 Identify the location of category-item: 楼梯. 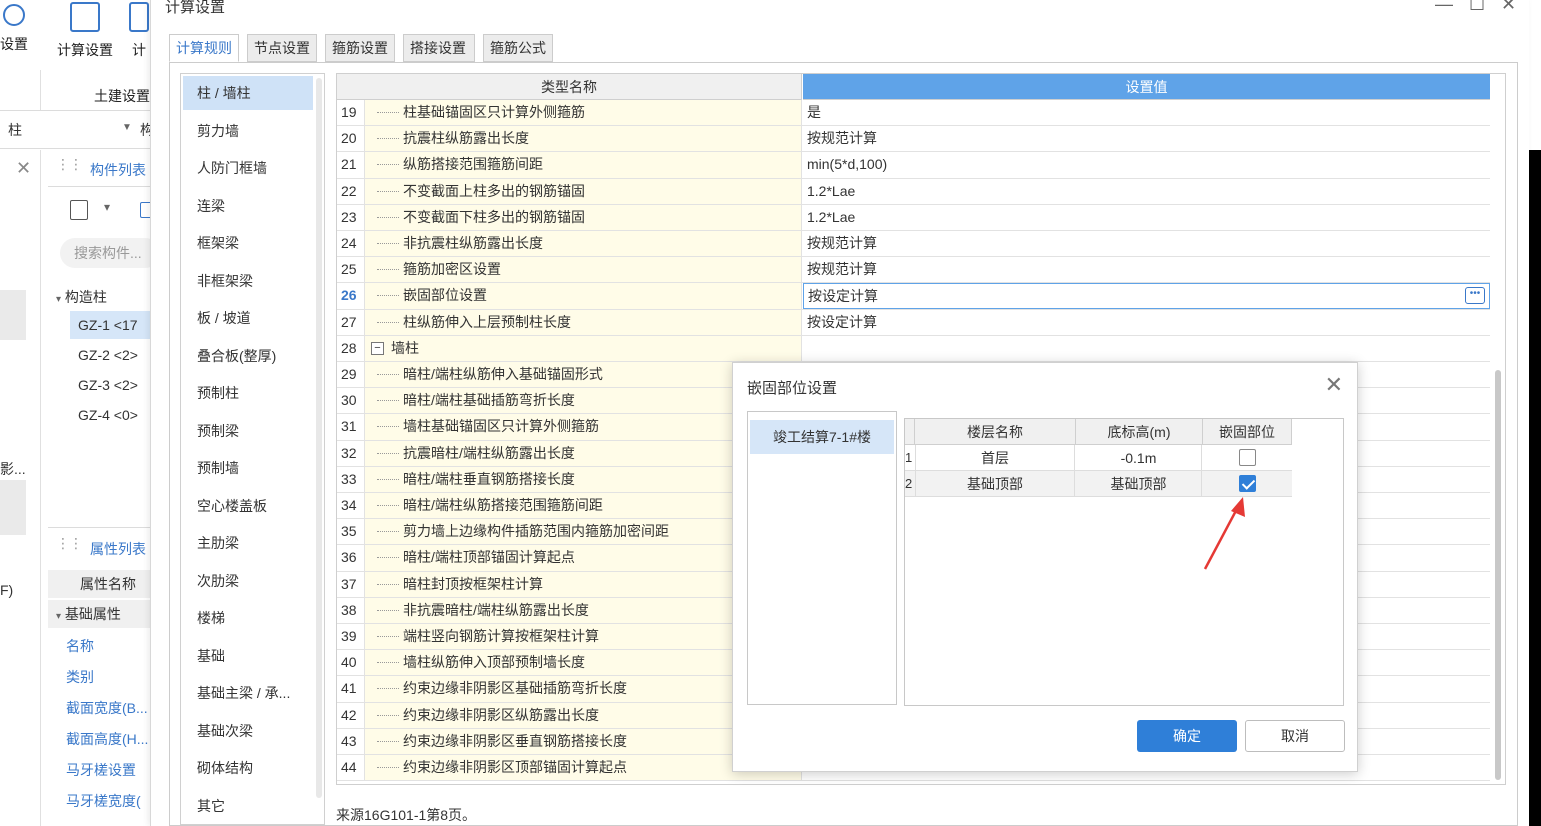
(248, 618).